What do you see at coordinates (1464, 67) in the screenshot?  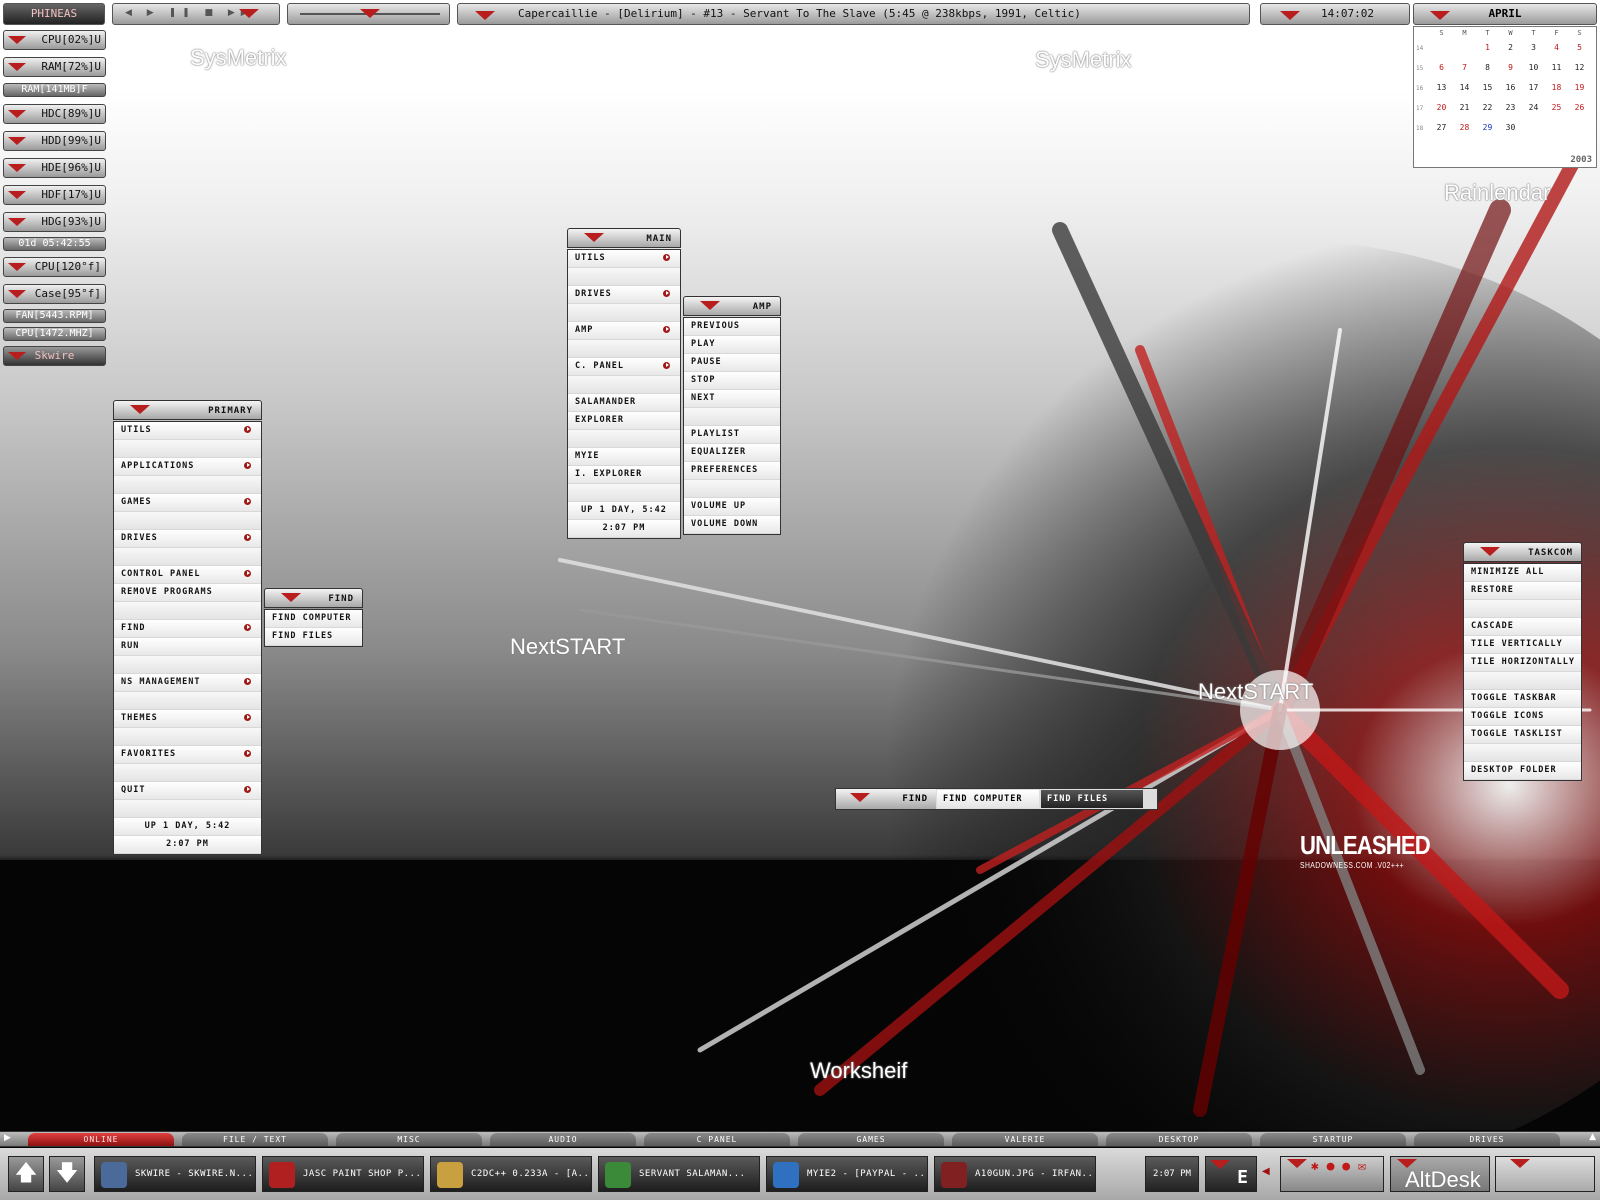 I see `calendar-day: 7` at bounding box center [1464, 67].